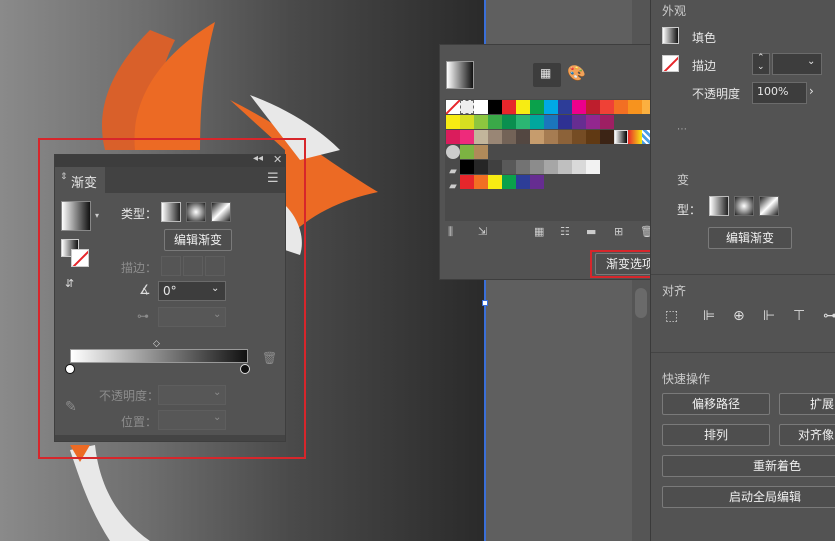 The height and width of the screenshot is (541, 835). What do you see at coordinates (682, 129) in the screenshot?
I see `more-options-icon: ⋯` at bounding box center [682, 129].